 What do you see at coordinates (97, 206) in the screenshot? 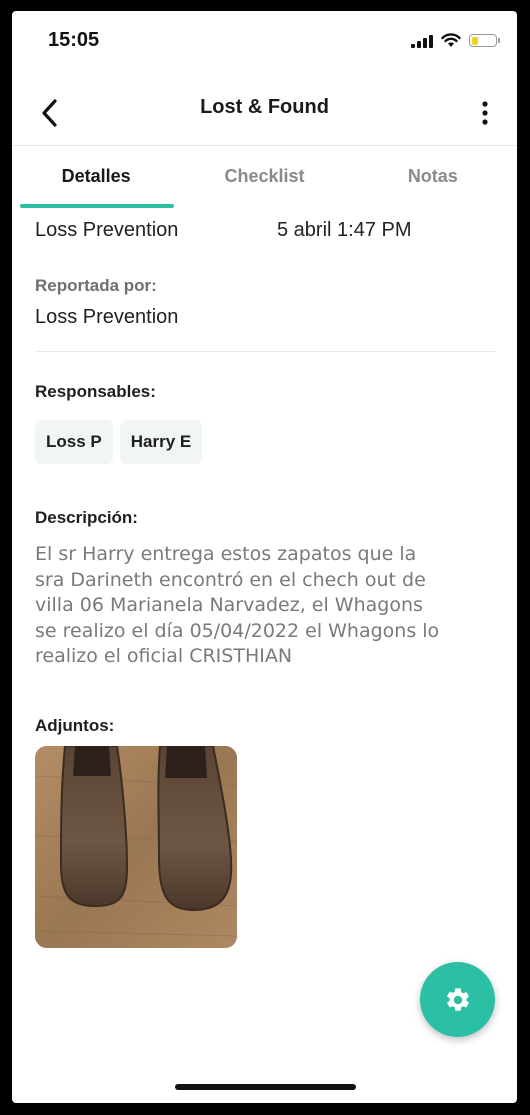
I see `active-tab-indicator` at bounding box center [97, 206].